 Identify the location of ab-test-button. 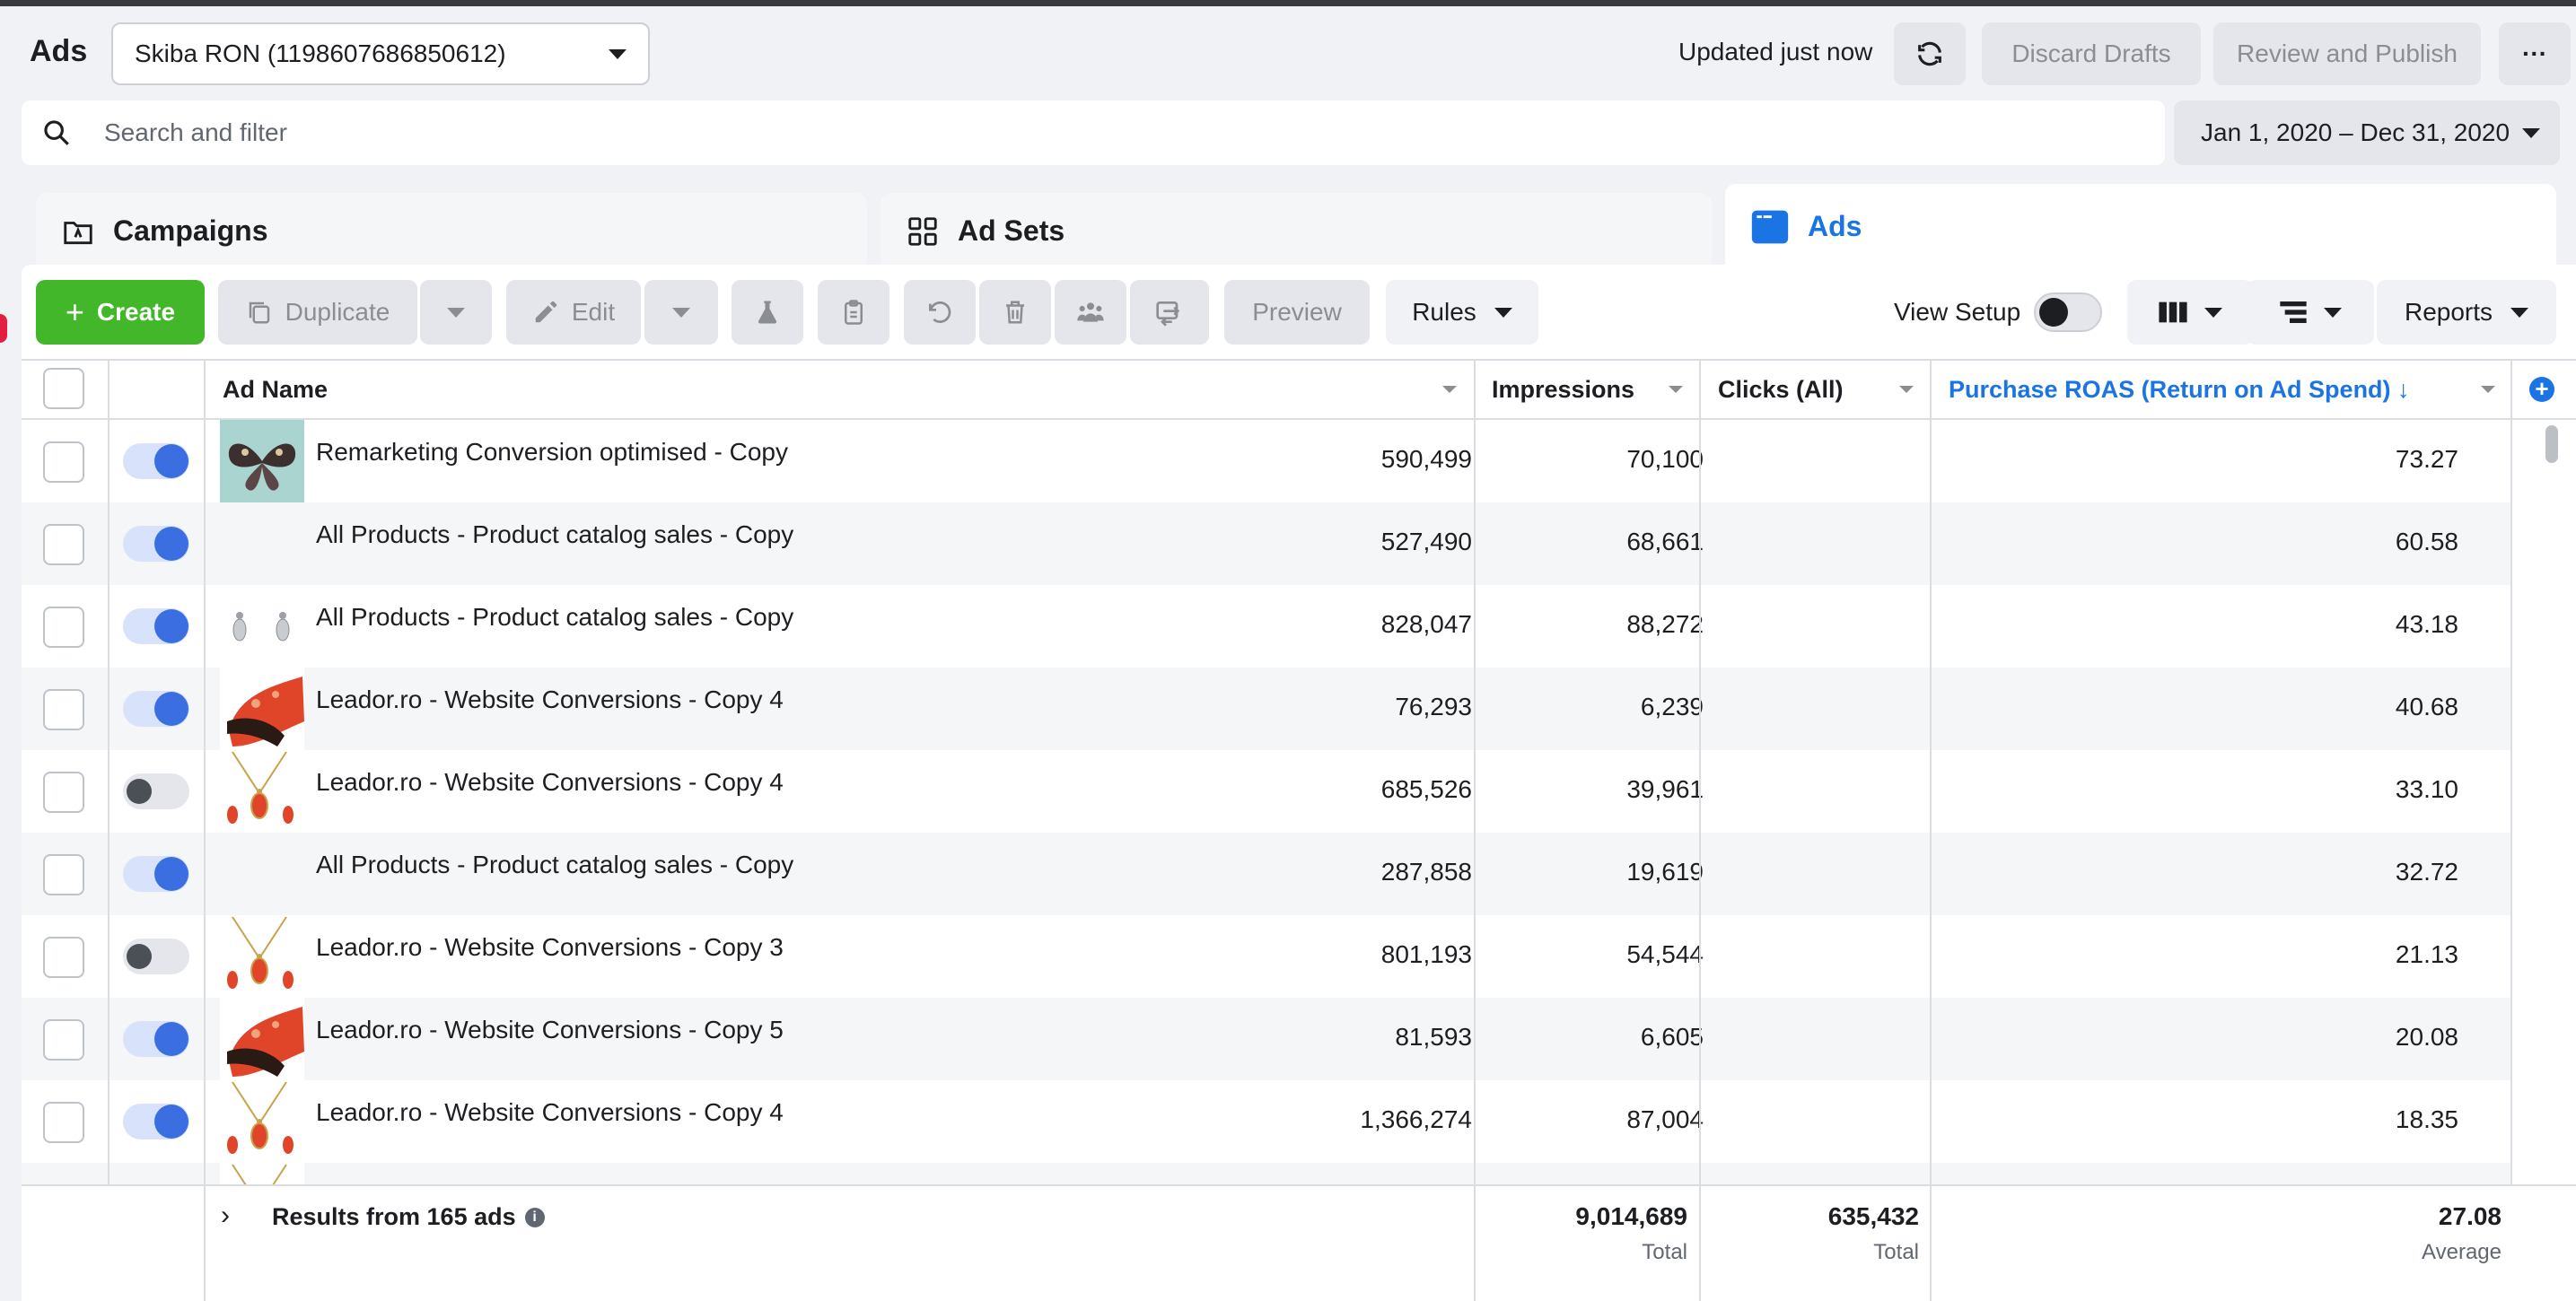
(767, 312).